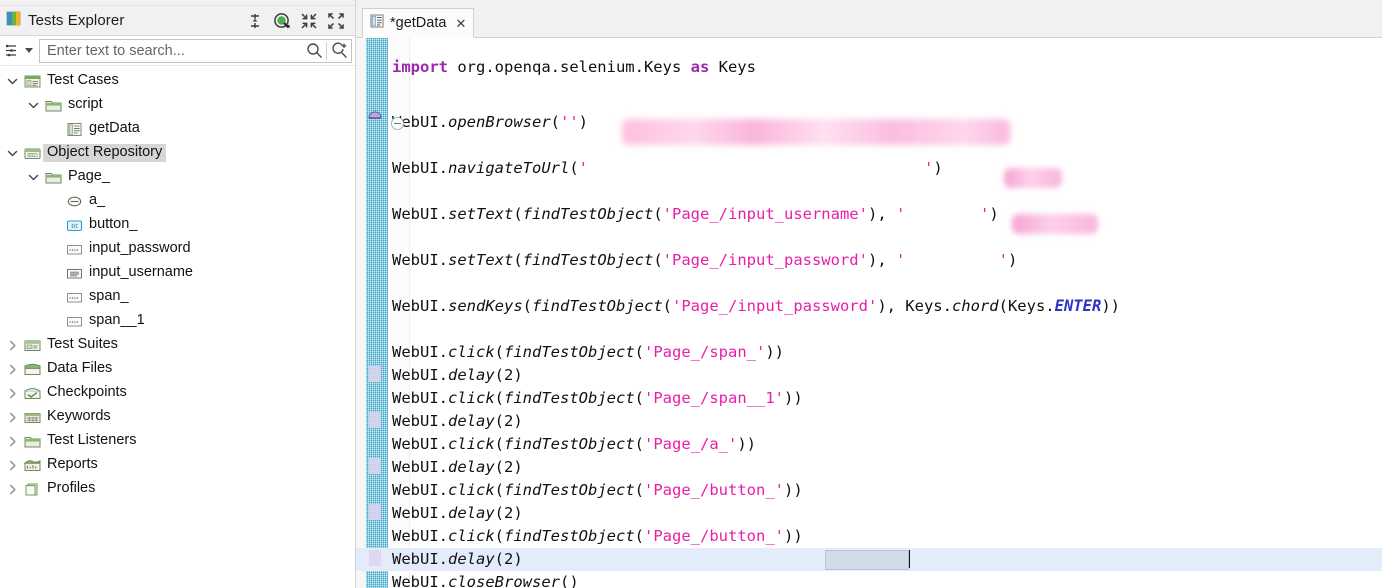 Image resolution: width=1382 pixels, height=588 pixels. Describe the element at coordinates (336, 21) in the screenshot. I see `maximize-icon` at that location.